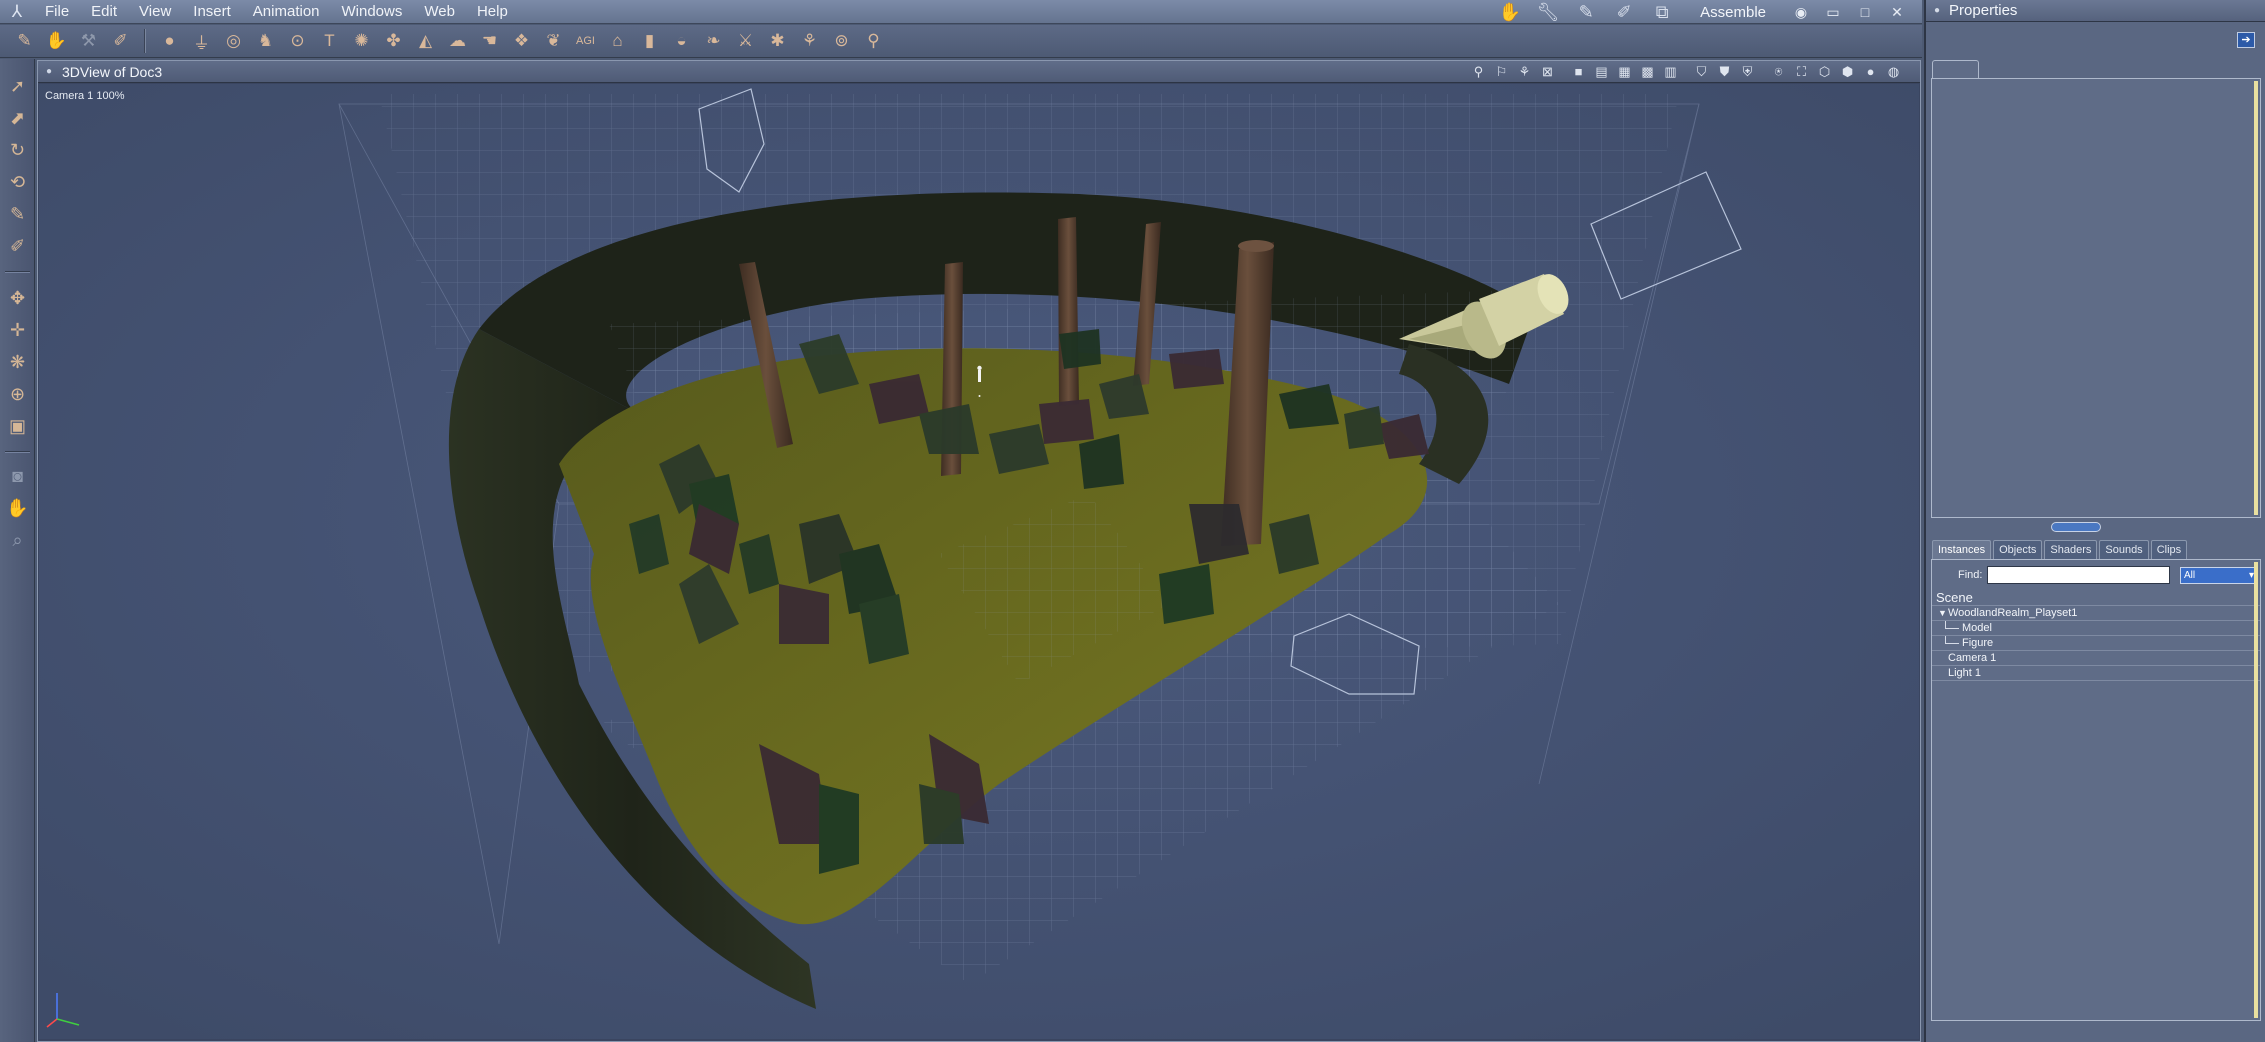 The width and height of the screenshot is (2265, 1042). What do you see at coordinates (17, 214) in the screenshot?
I see `brush-tool-icon: ✎` at bounding box center [17, 214].